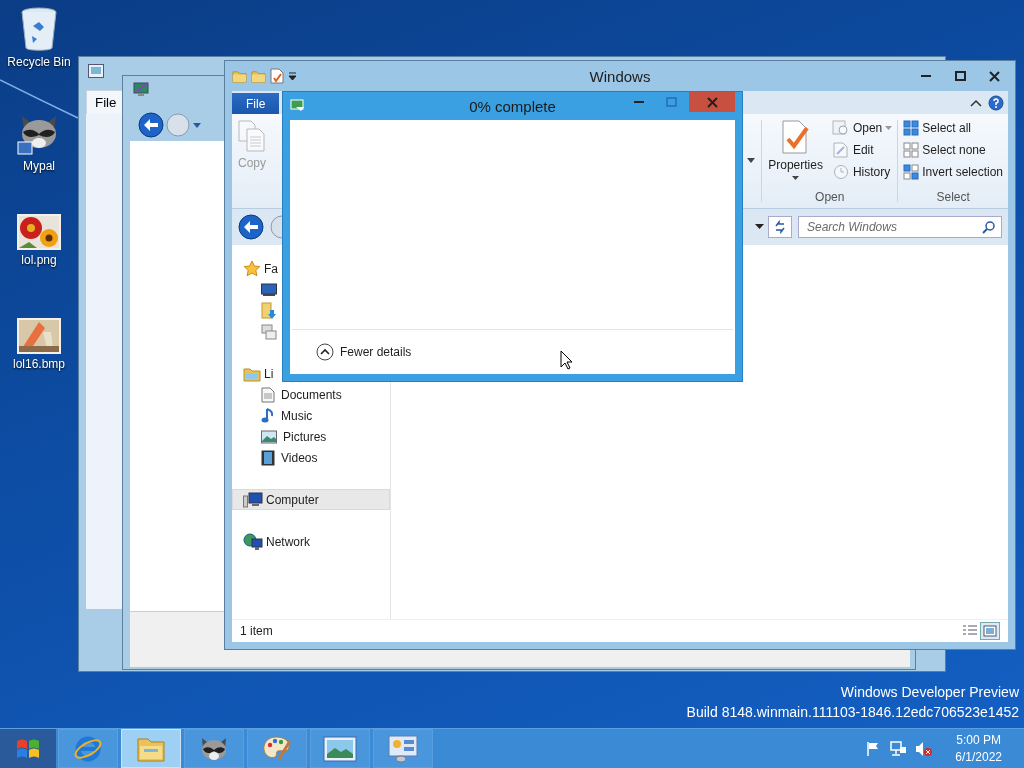 This screenshot has width=1024, height=768. I want to click on start-button, so click(28, 748).